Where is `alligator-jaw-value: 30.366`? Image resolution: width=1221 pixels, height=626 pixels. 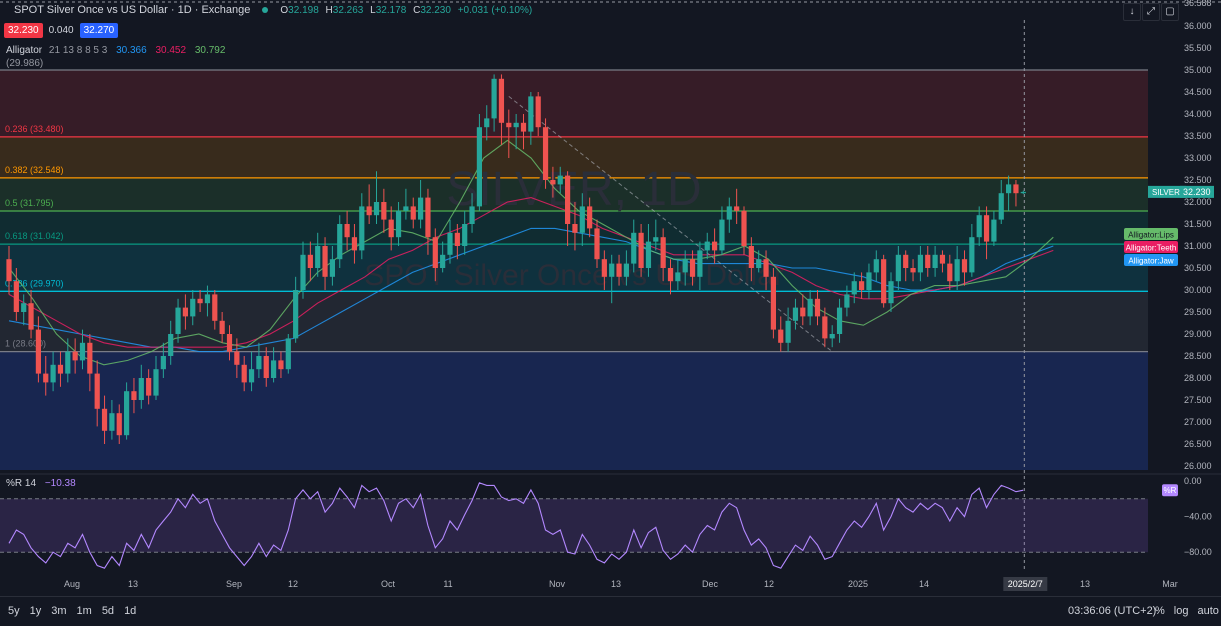 alligator-jaw-value: 30.366 is located at coordinates (131, 50).